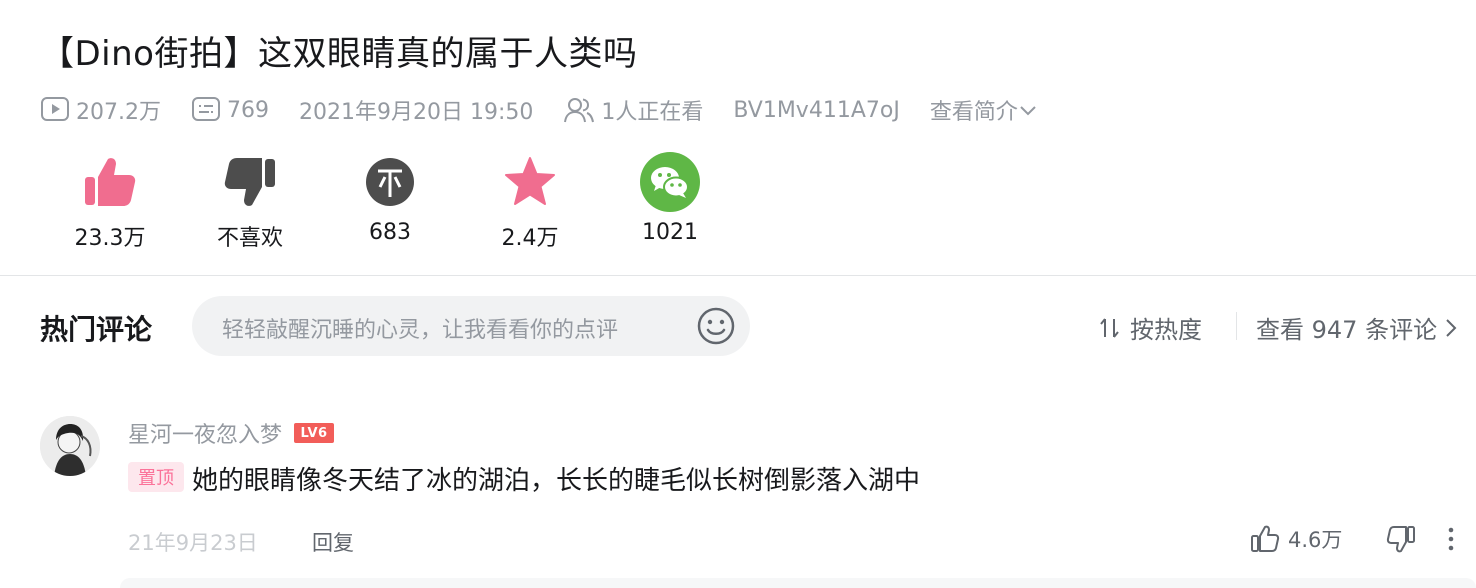  Describe the element at coordinates (247, 110) in the screenshot. I see `danmaku-count: 769` at that location.